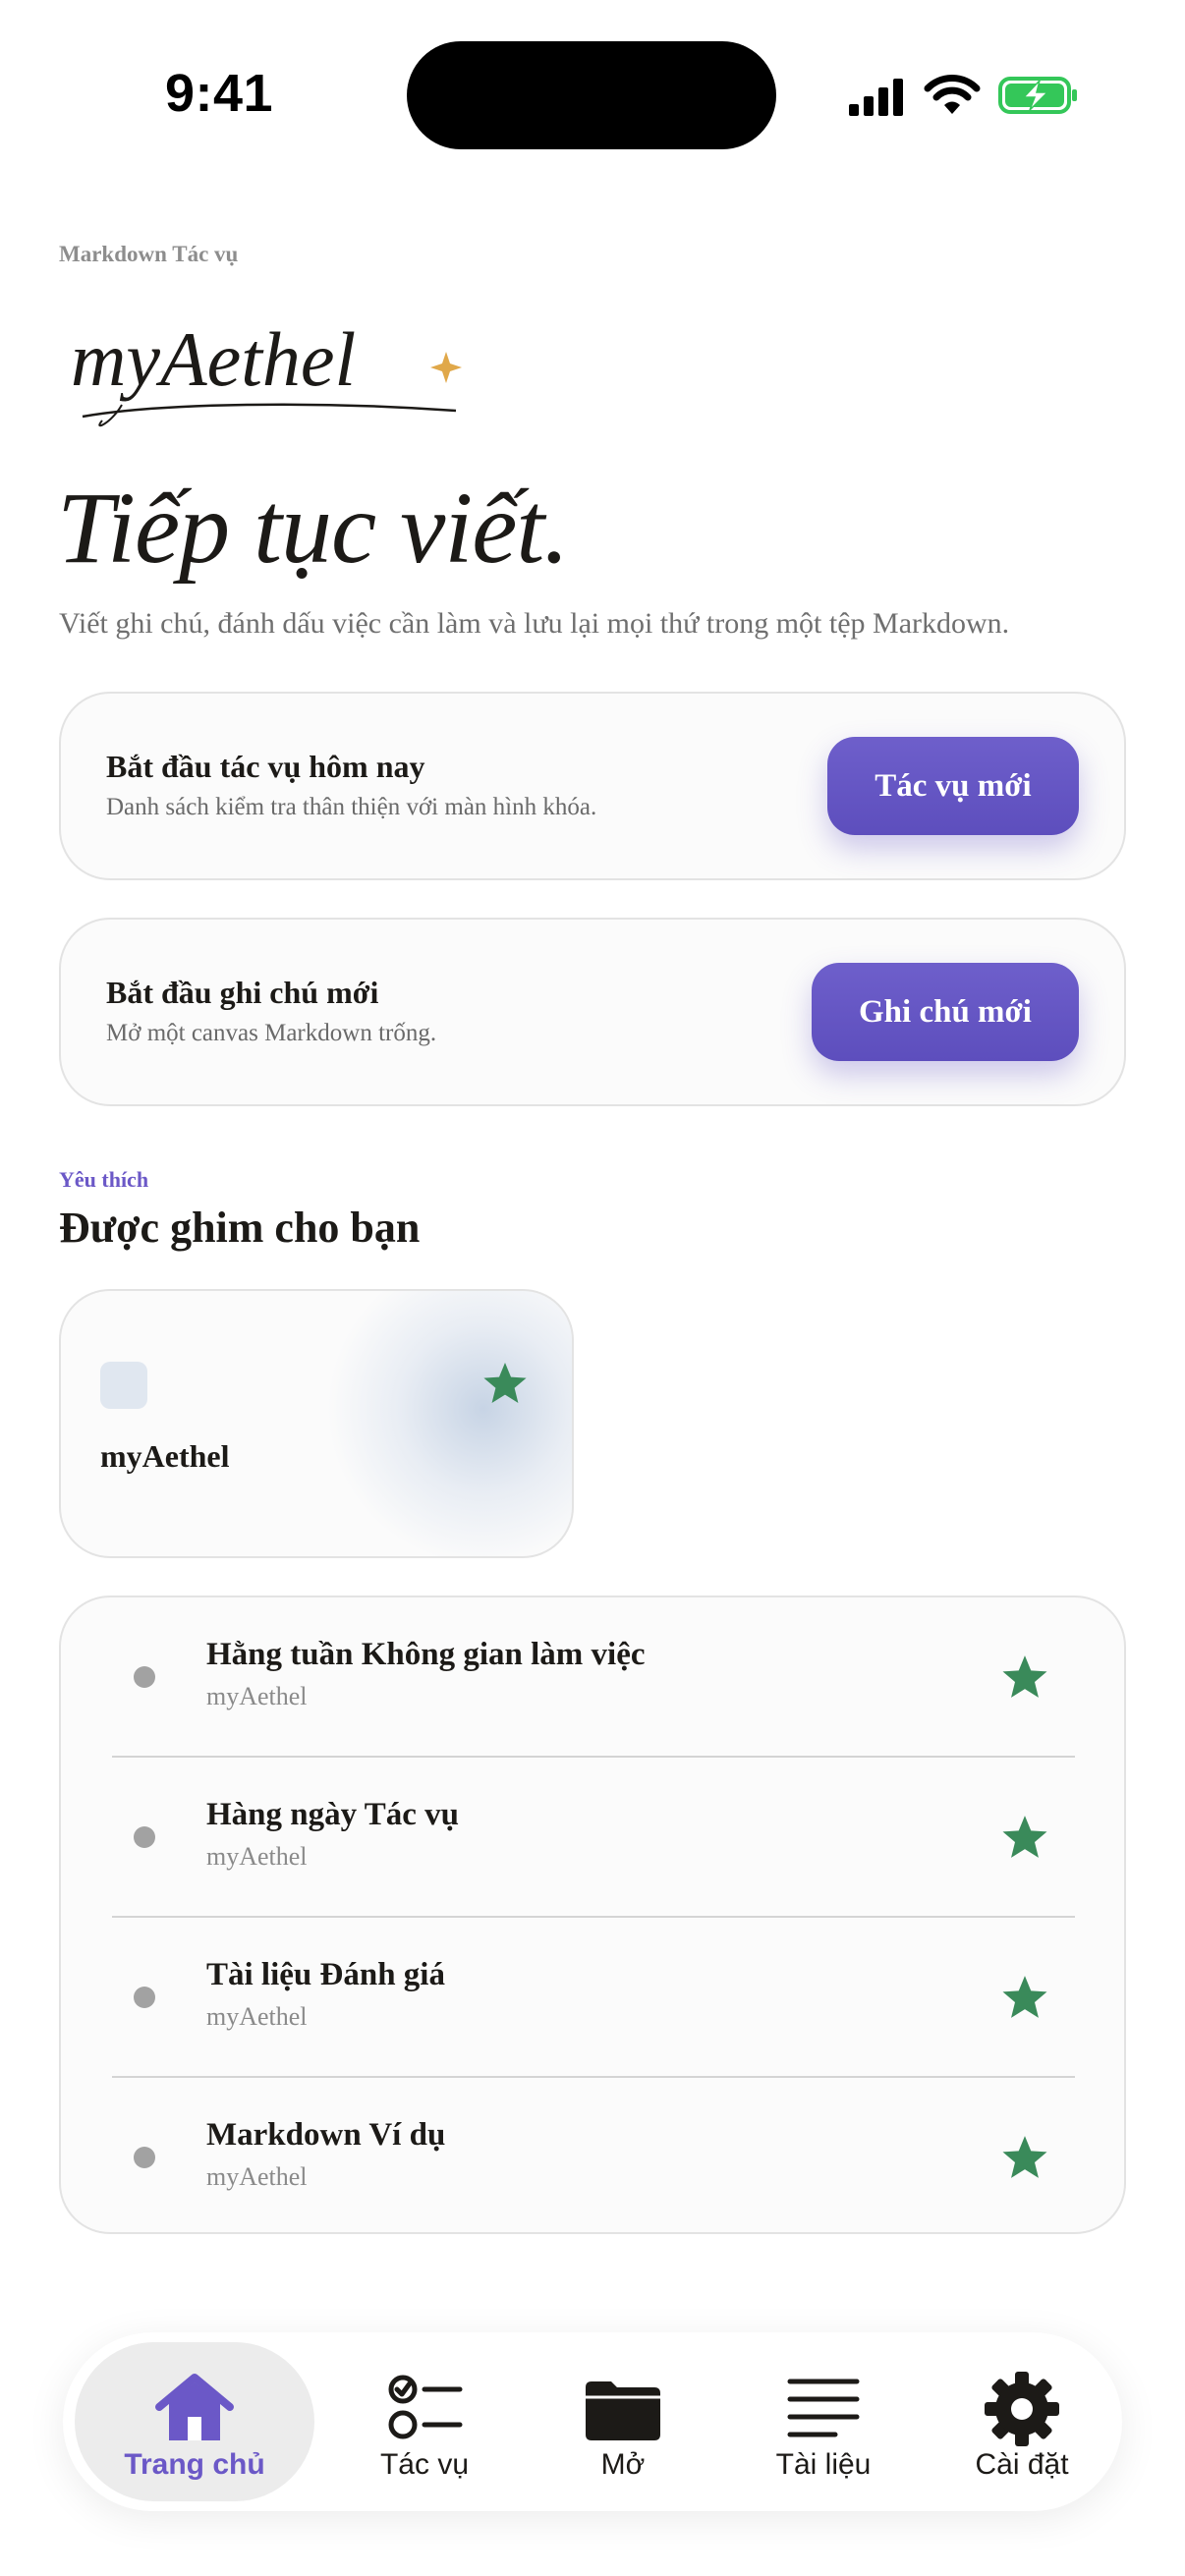  What do you see at coordinates (149, 254) in the screenshot?
I see `app-eyebrow: Markdown Tác vụ` at bounding box center [149, 254].